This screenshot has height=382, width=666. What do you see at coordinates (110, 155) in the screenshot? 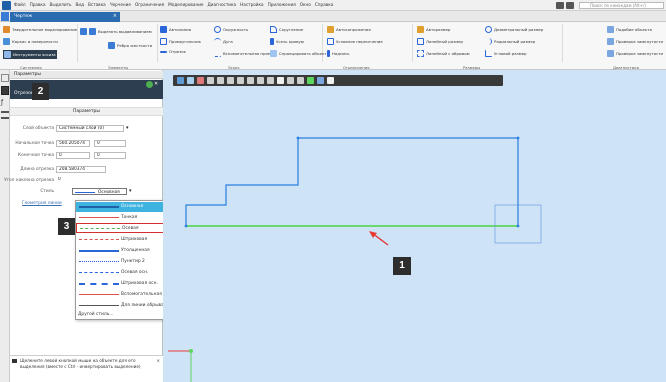
I see `end-y-input: 0` at bounding box center [110, 155].